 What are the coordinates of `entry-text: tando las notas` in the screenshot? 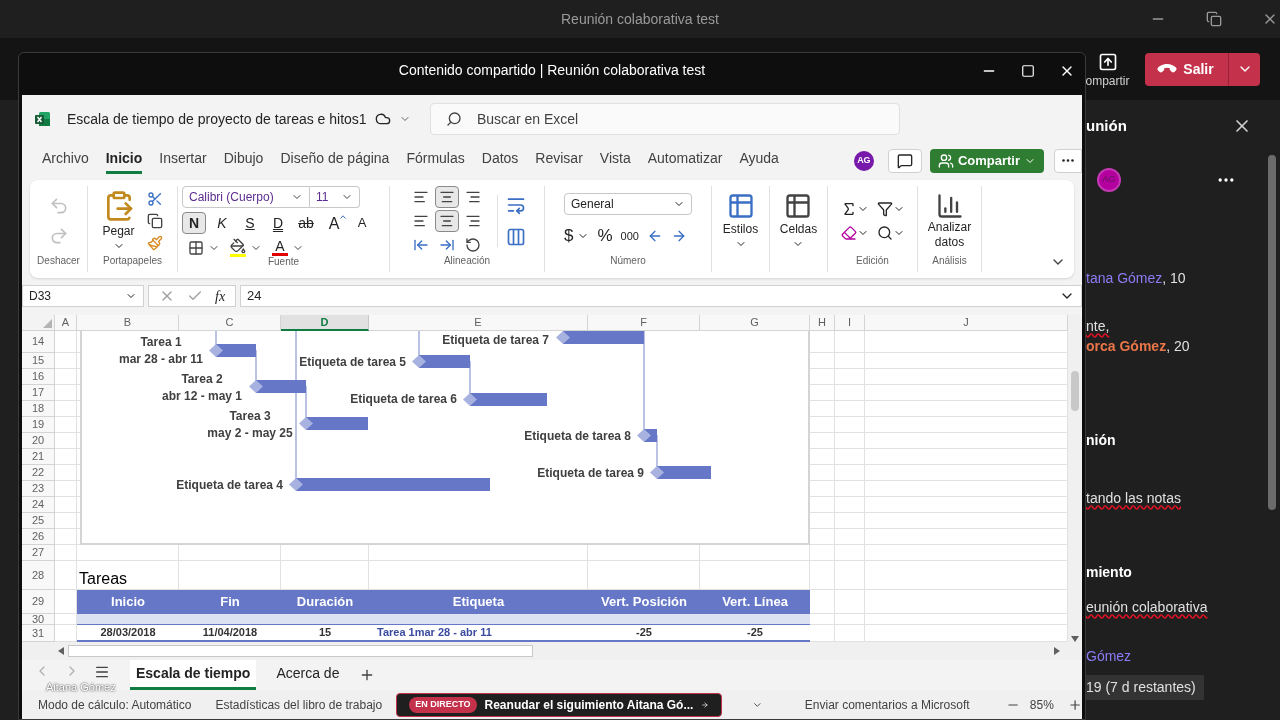 It's located at (1133, 498).